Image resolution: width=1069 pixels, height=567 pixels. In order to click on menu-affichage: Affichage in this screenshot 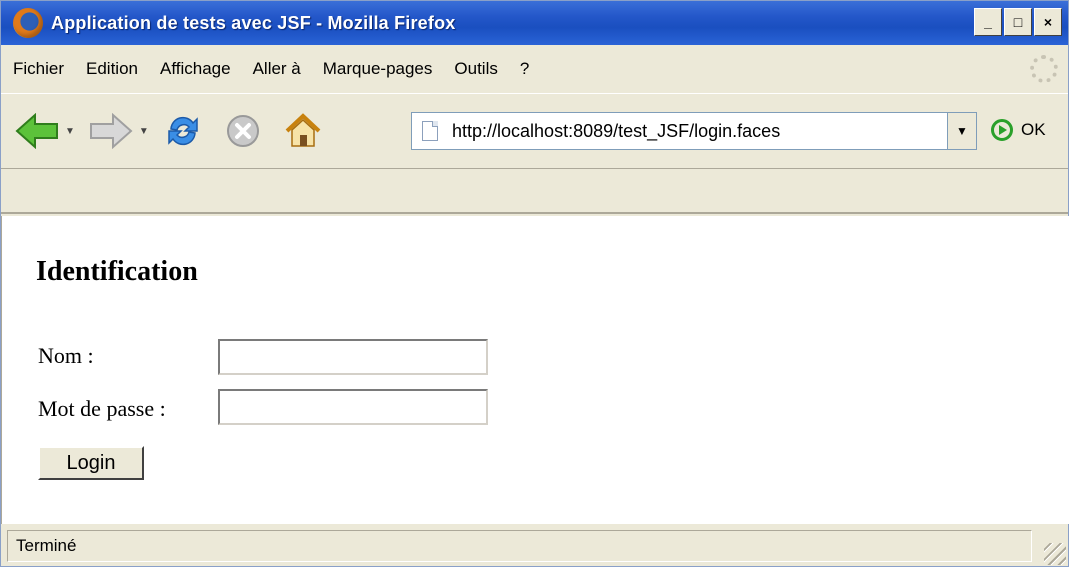, I will do `click(195, 69)`.